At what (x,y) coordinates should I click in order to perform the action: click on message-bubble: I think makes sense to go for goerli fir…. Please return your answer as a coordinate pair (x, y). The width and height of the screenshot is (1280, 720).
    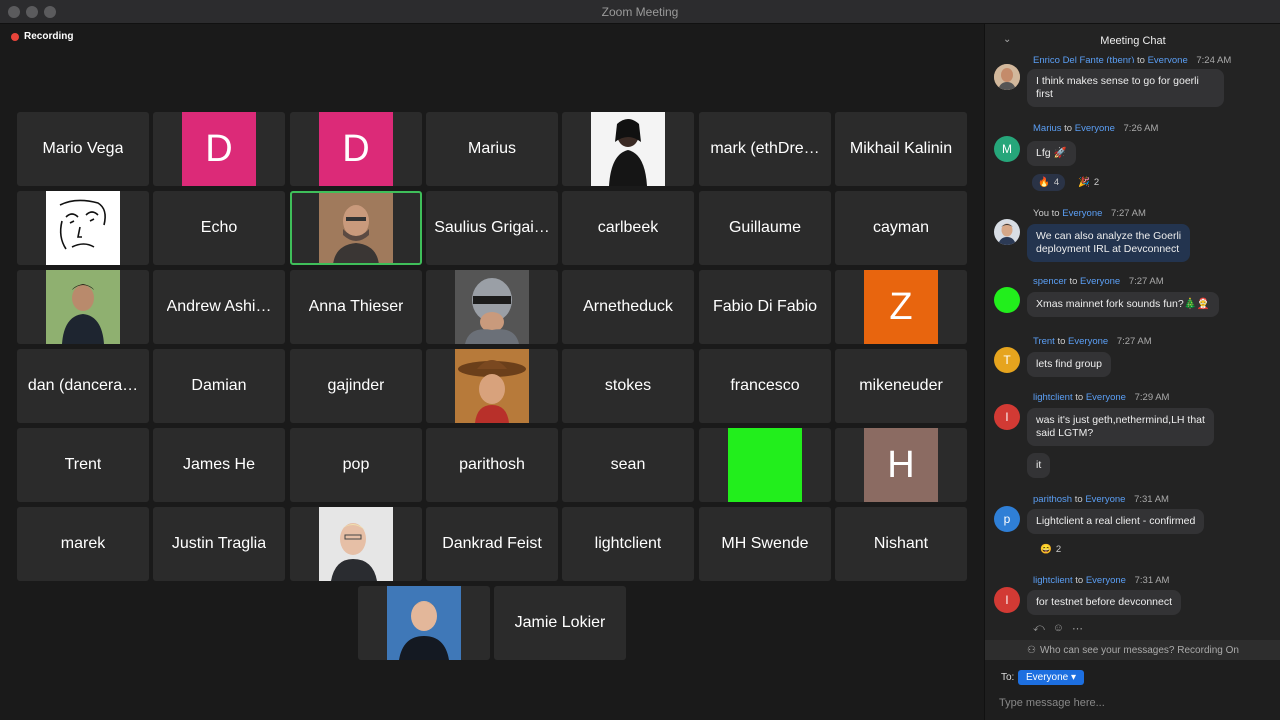
    Looking at the image, I should click on (1125, 88).